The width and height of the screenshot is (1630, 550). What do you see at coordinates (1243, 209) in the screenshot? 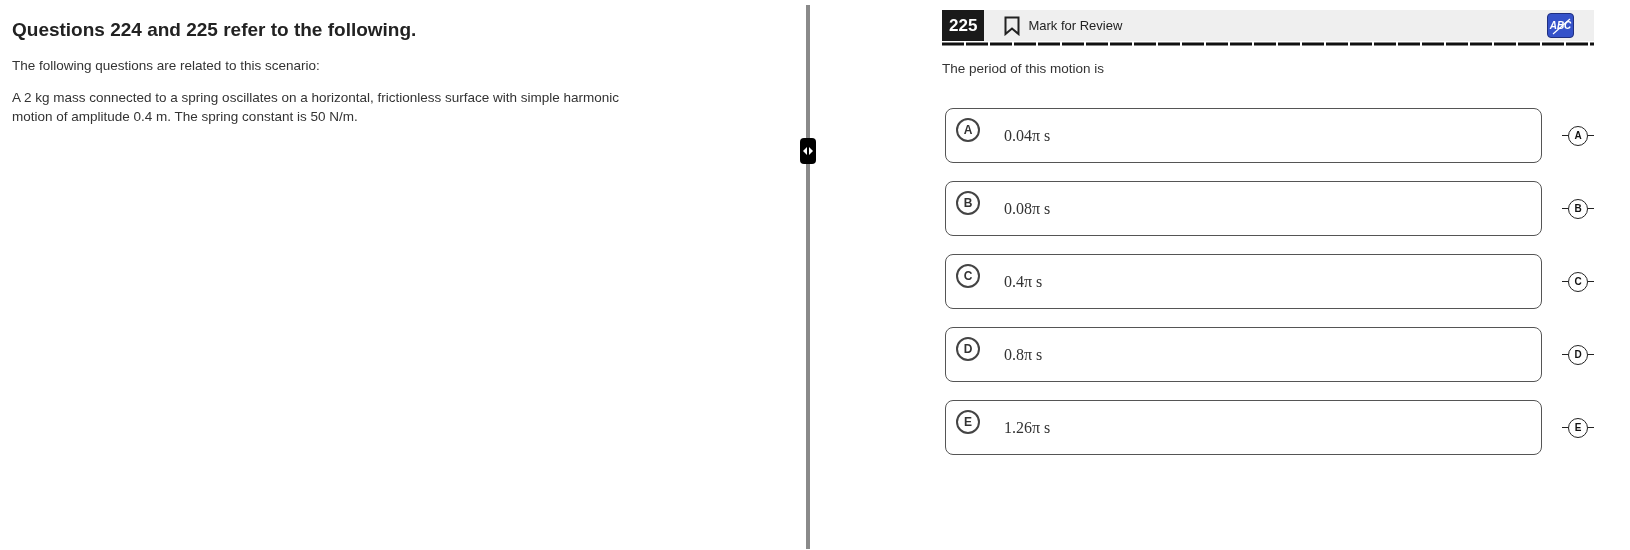
I see `answer-option: B 0.08π s` at bounding box center [1243, 209].